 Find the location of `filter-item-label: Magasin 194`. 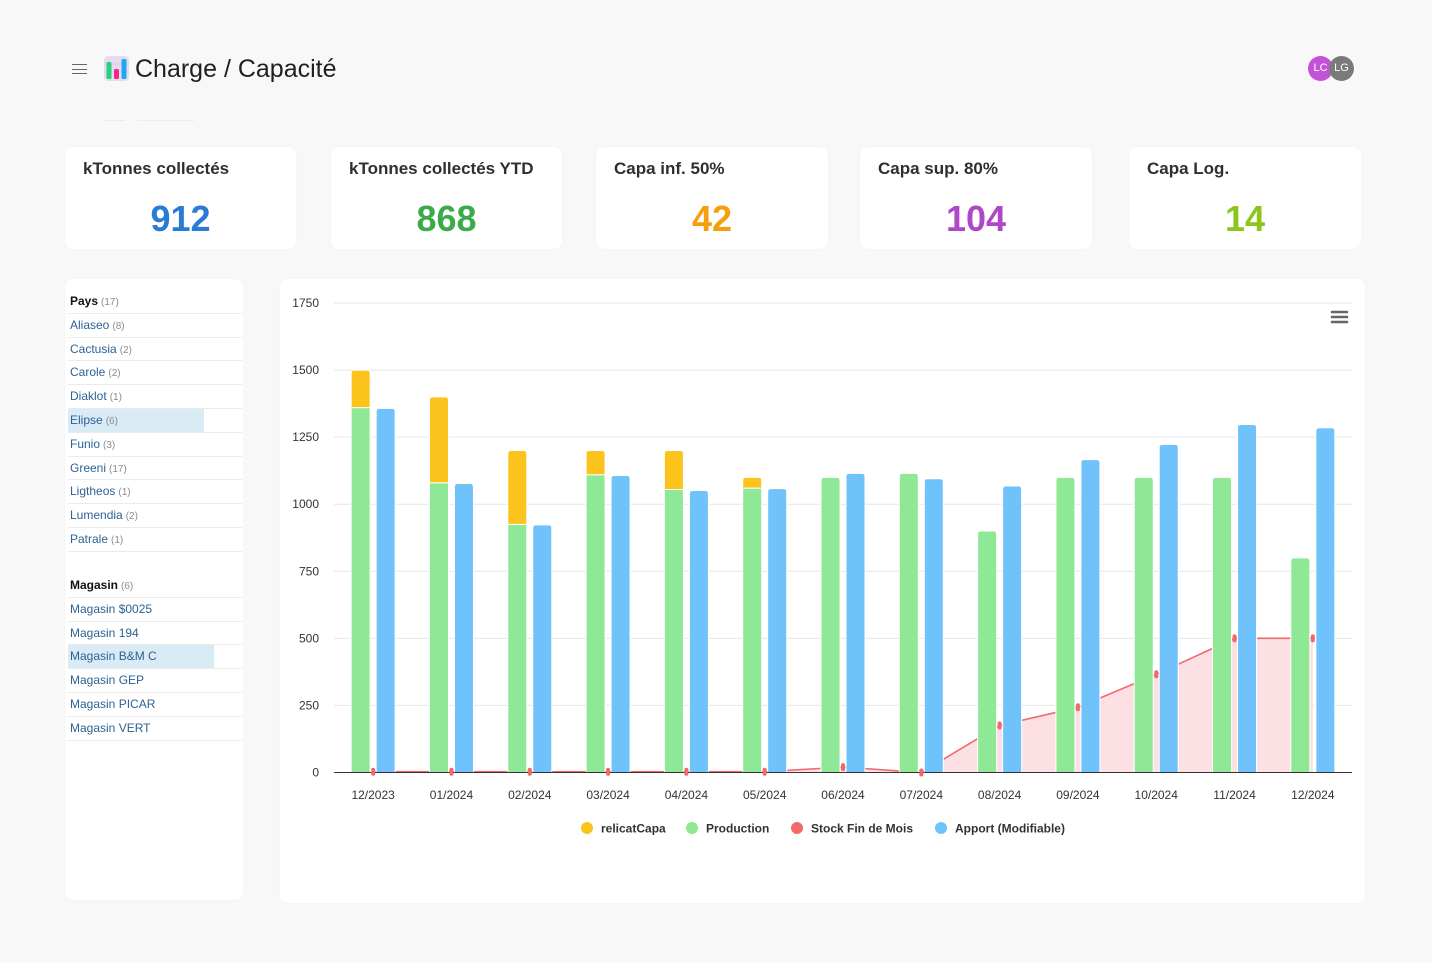

filter-item-label: Magasin 194 is located at coordinates (104, 632).